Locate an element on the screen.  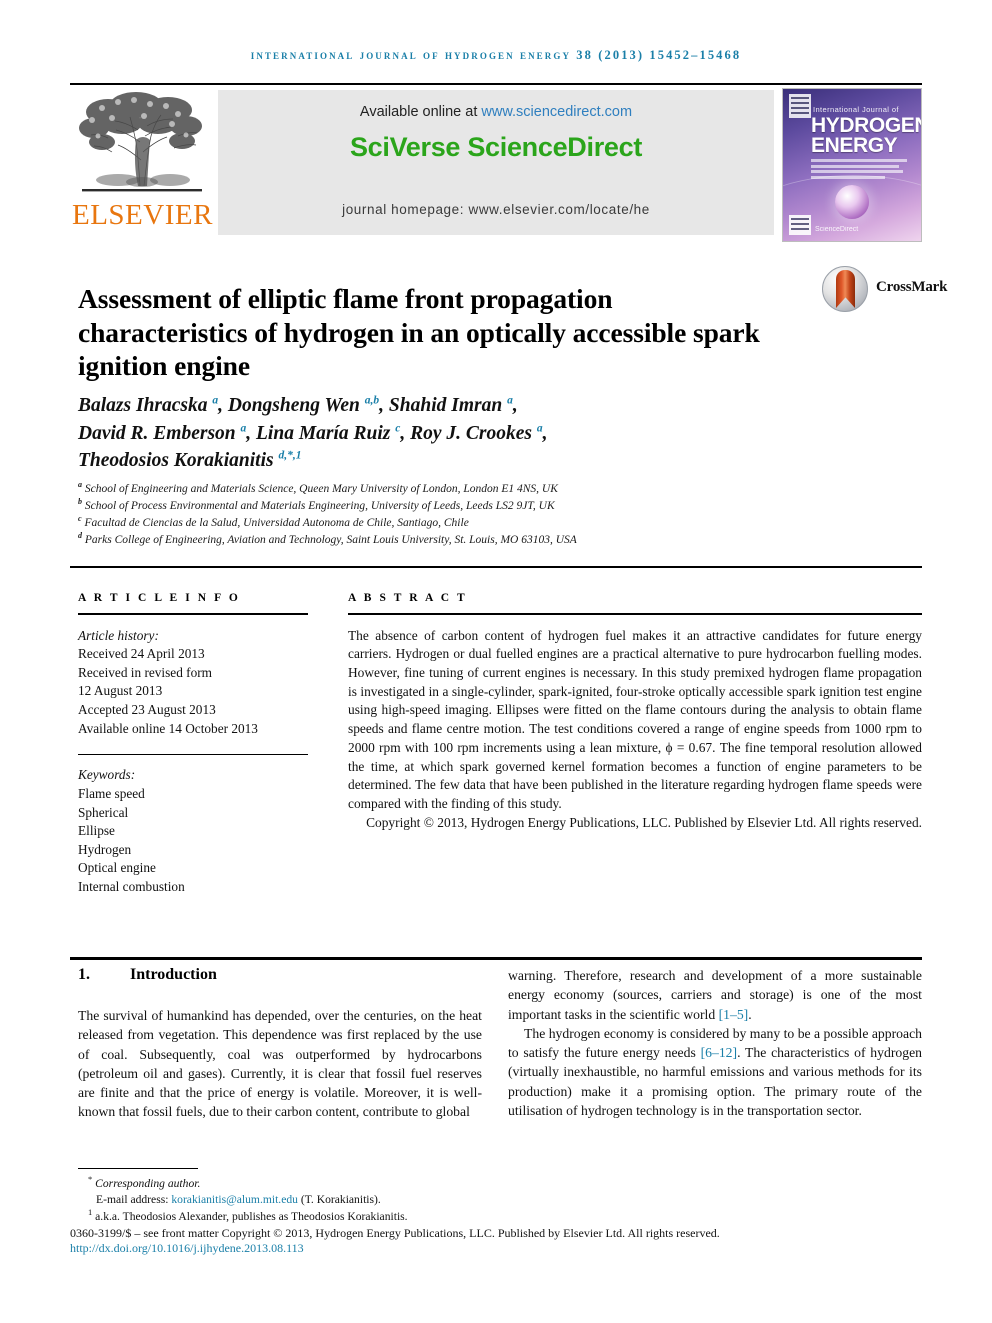
elsevier-wordmark: ELSEVIER is located at coordinates (142, 215).